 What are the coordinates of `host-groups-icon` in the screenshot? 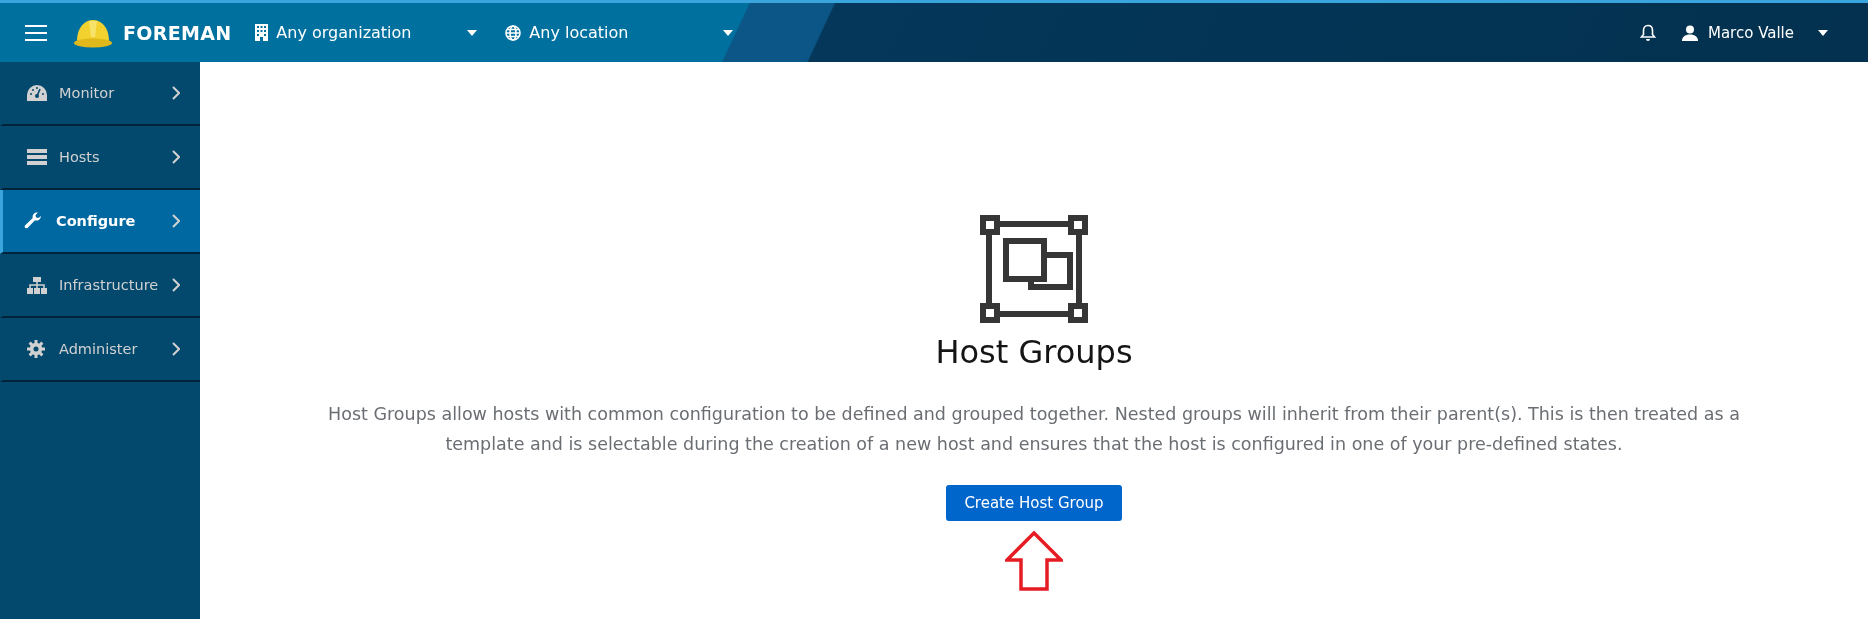 It's located at (1034, 269).